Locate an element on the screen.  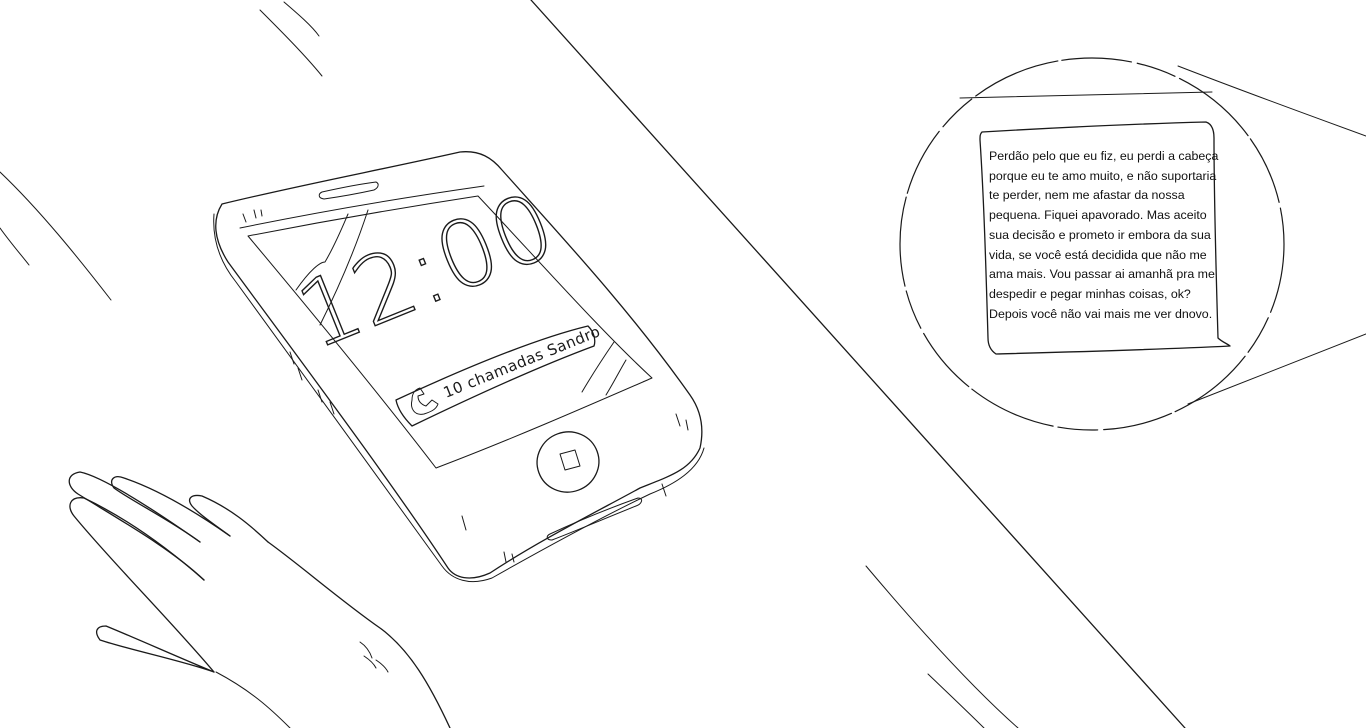
message-line: vida, se você está decidida que não me is located at coordinates (1098, 254).